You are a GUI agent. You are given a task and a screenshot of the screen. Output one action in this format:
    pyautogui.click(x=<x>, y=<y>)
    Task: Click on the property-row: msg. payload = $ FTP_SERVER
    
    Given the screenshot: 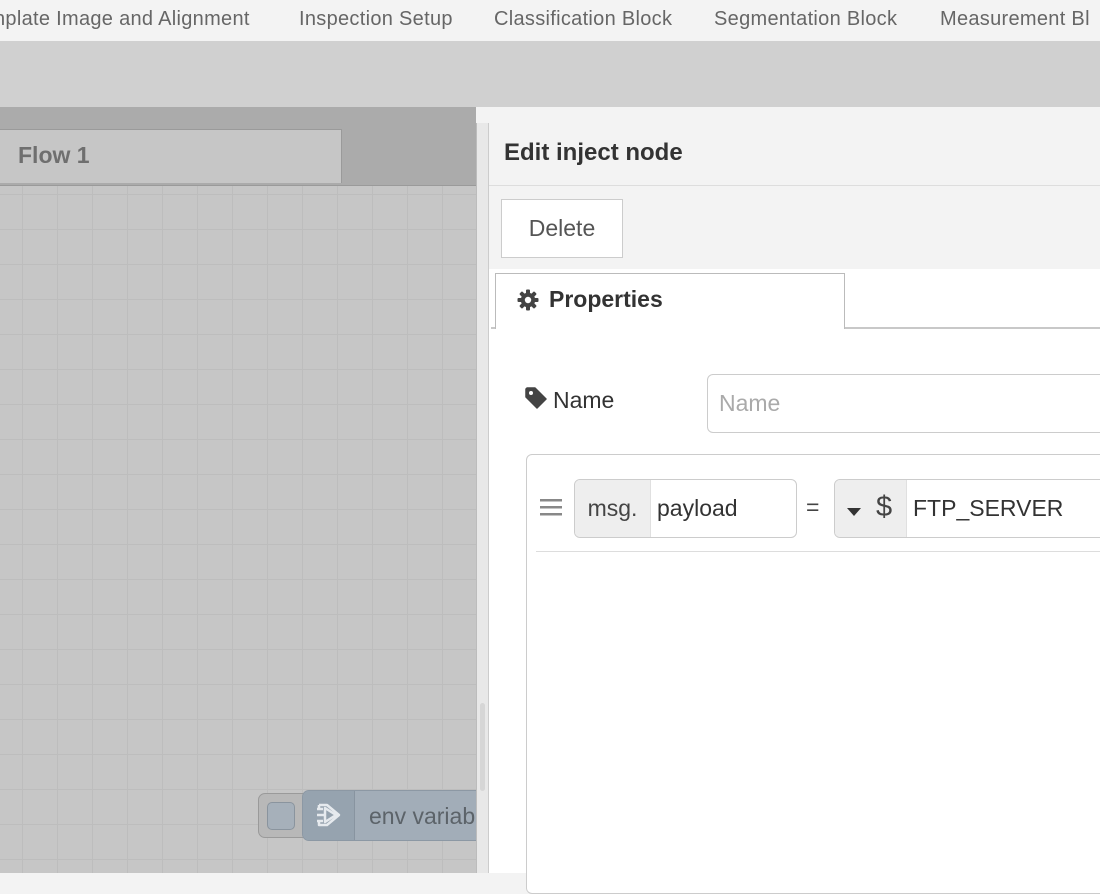 What is the action you would take?
    pyautogui.click(x=818, y=503)
    